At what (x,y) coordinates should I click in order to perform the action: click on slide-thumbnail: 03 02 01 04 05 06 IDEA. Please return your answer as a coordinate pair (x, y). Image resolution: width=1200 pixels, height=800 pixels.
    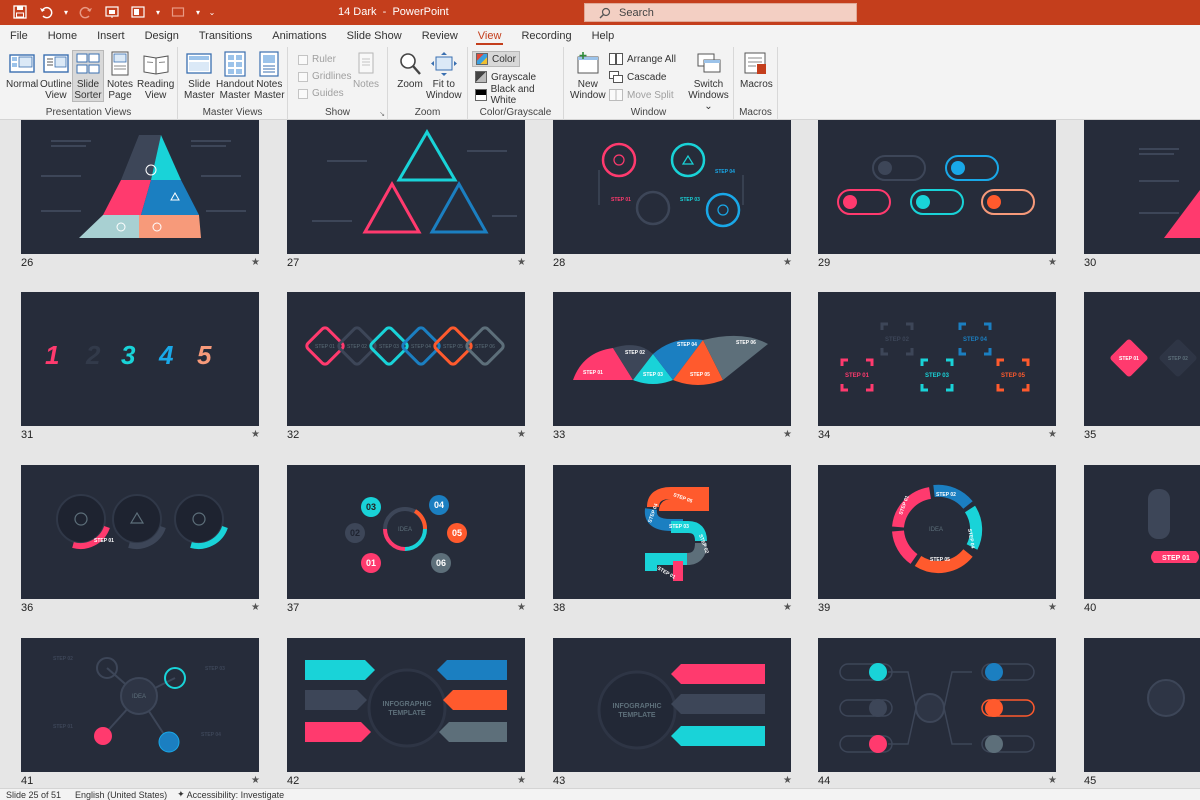
    Looking at the image, I should click on (406, 532).